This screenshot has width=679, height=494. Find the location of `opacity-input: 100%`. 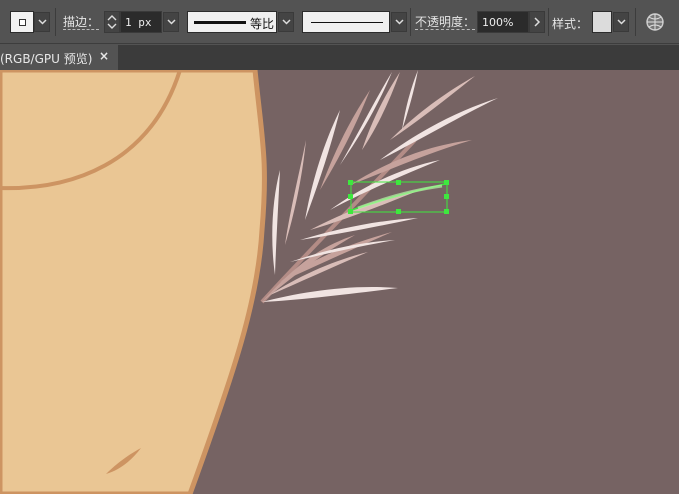

opacity-input: 100% is located at coordinates (503, 22).